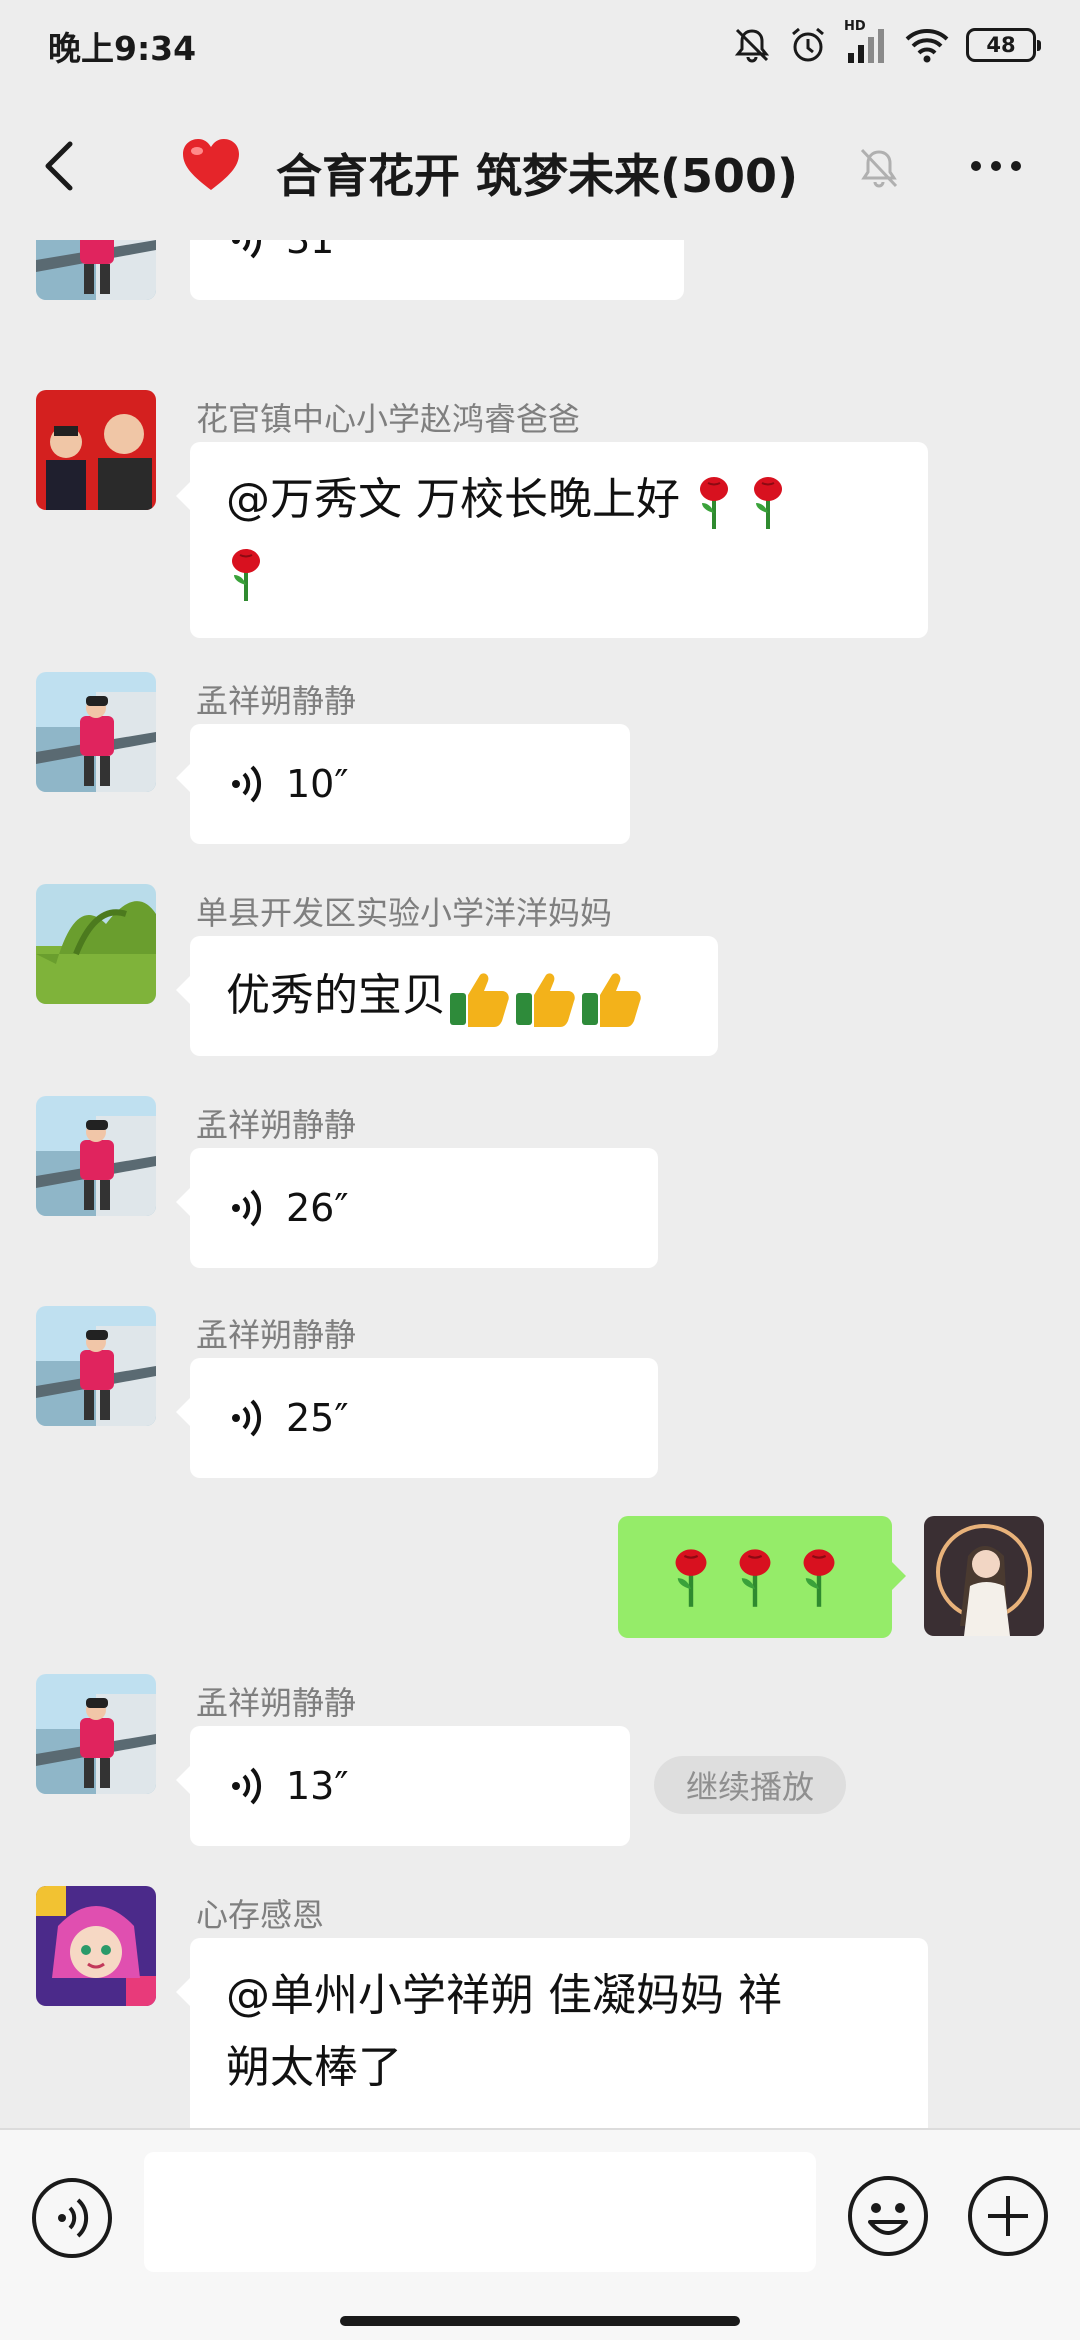 The width and height of the screenshot is (1080, 2340). What do you see at coordinates (317, 1208) in the screenshot?
I see `voice-duration: 26″` at bounding box center [317, 1208].